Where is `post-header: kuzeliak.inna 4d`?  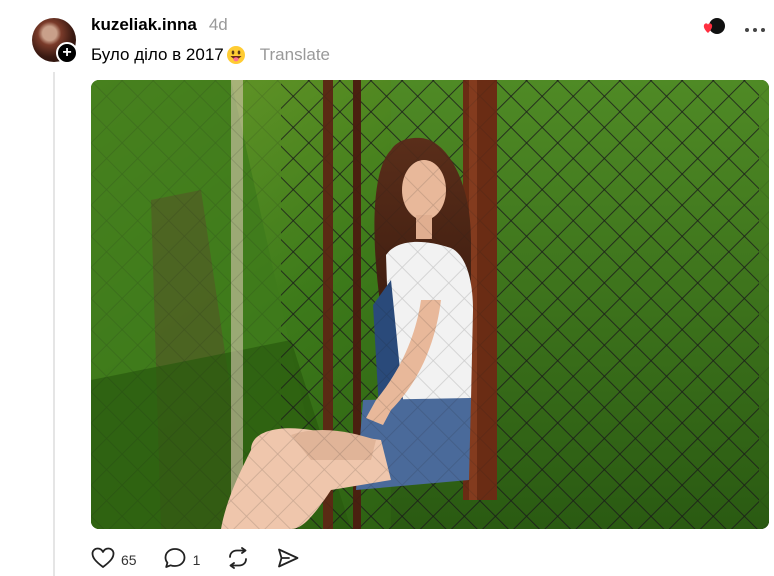
post-header: kuzeliak.inna 4d is located at coordinates (159, 27).